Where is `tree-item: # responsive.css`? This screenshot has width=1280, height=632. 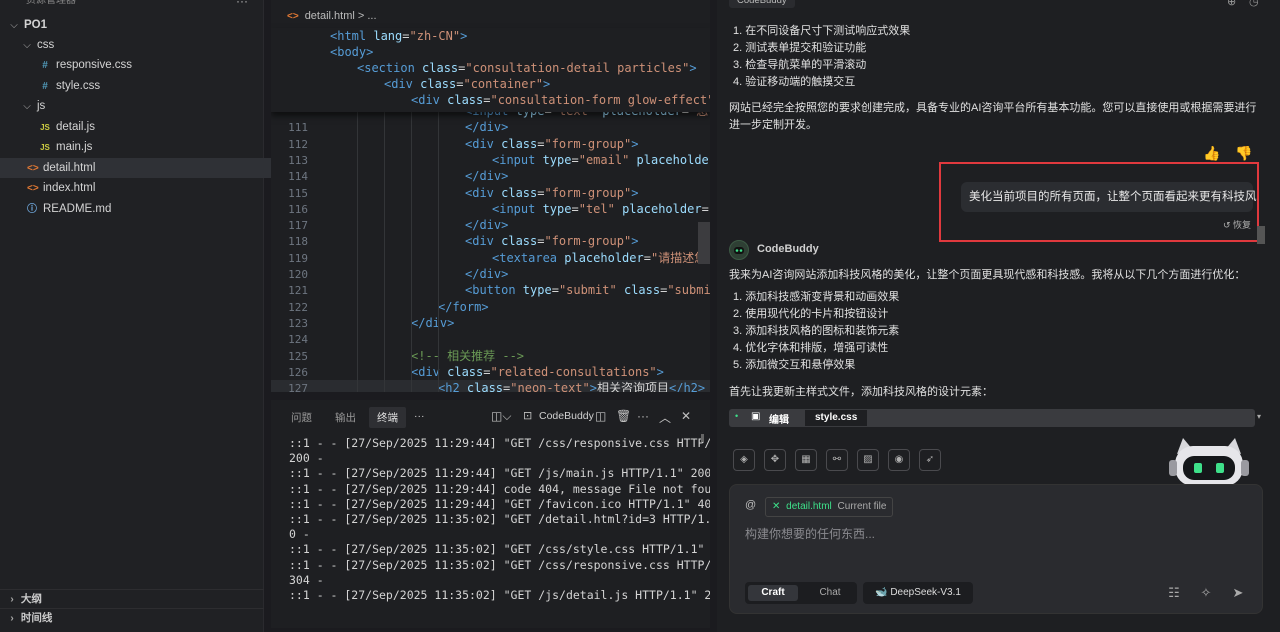 tree-item: # responsive.css is located at coordinates (149, 65).